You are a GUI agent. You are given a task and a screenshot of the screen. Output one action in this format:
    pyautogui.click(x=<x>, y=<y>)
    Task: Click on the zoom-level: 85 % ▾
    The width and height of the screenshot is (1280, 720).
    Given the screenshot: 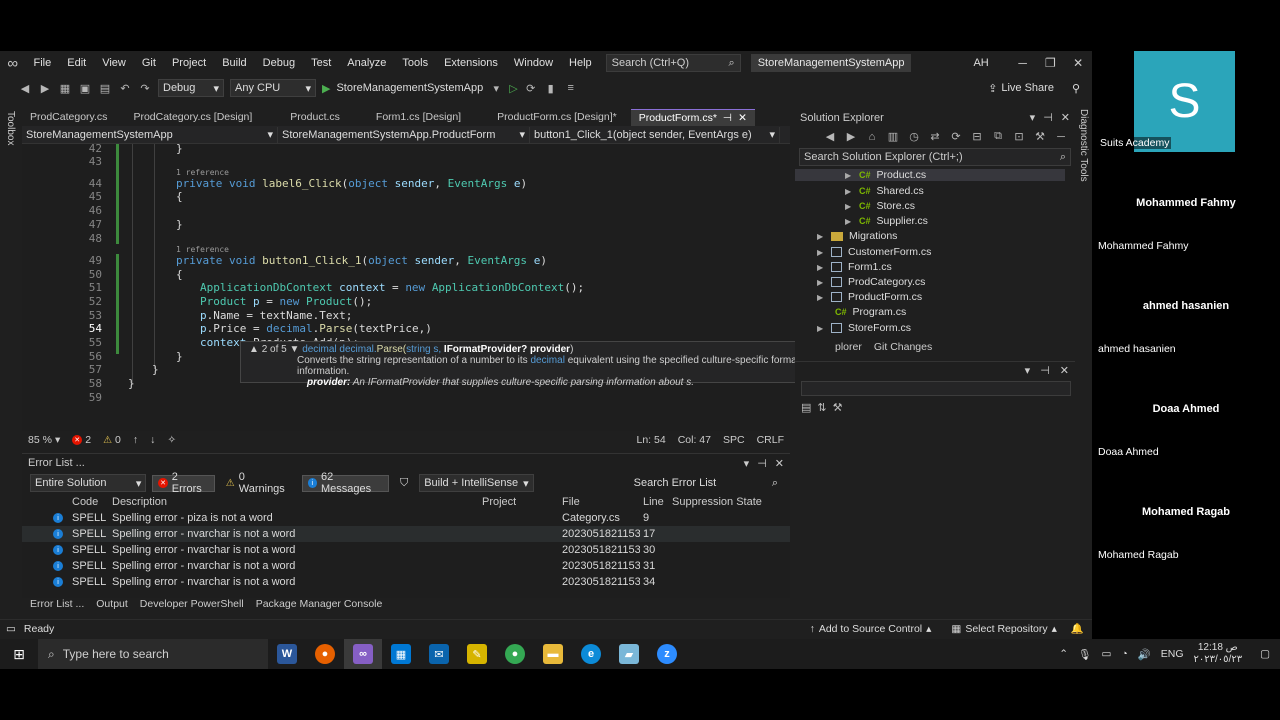 What is the action you would take?
    pyautogui.click(x=44, y=440)
    